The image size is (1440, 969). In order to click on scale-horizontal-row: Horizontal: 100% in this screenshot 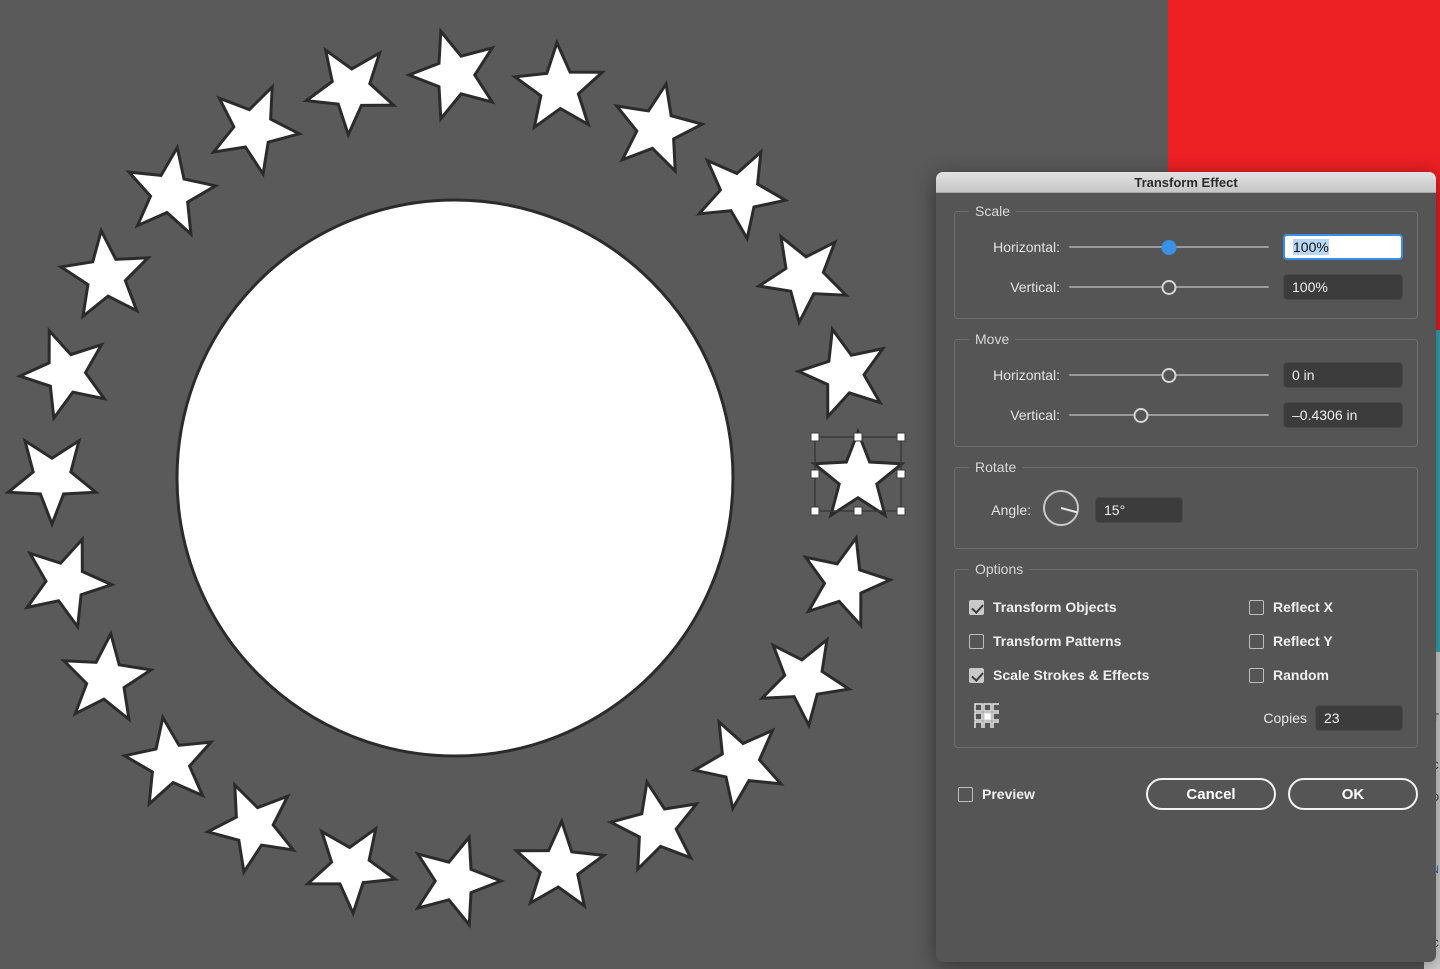, I will do `click(1186, 247)`.